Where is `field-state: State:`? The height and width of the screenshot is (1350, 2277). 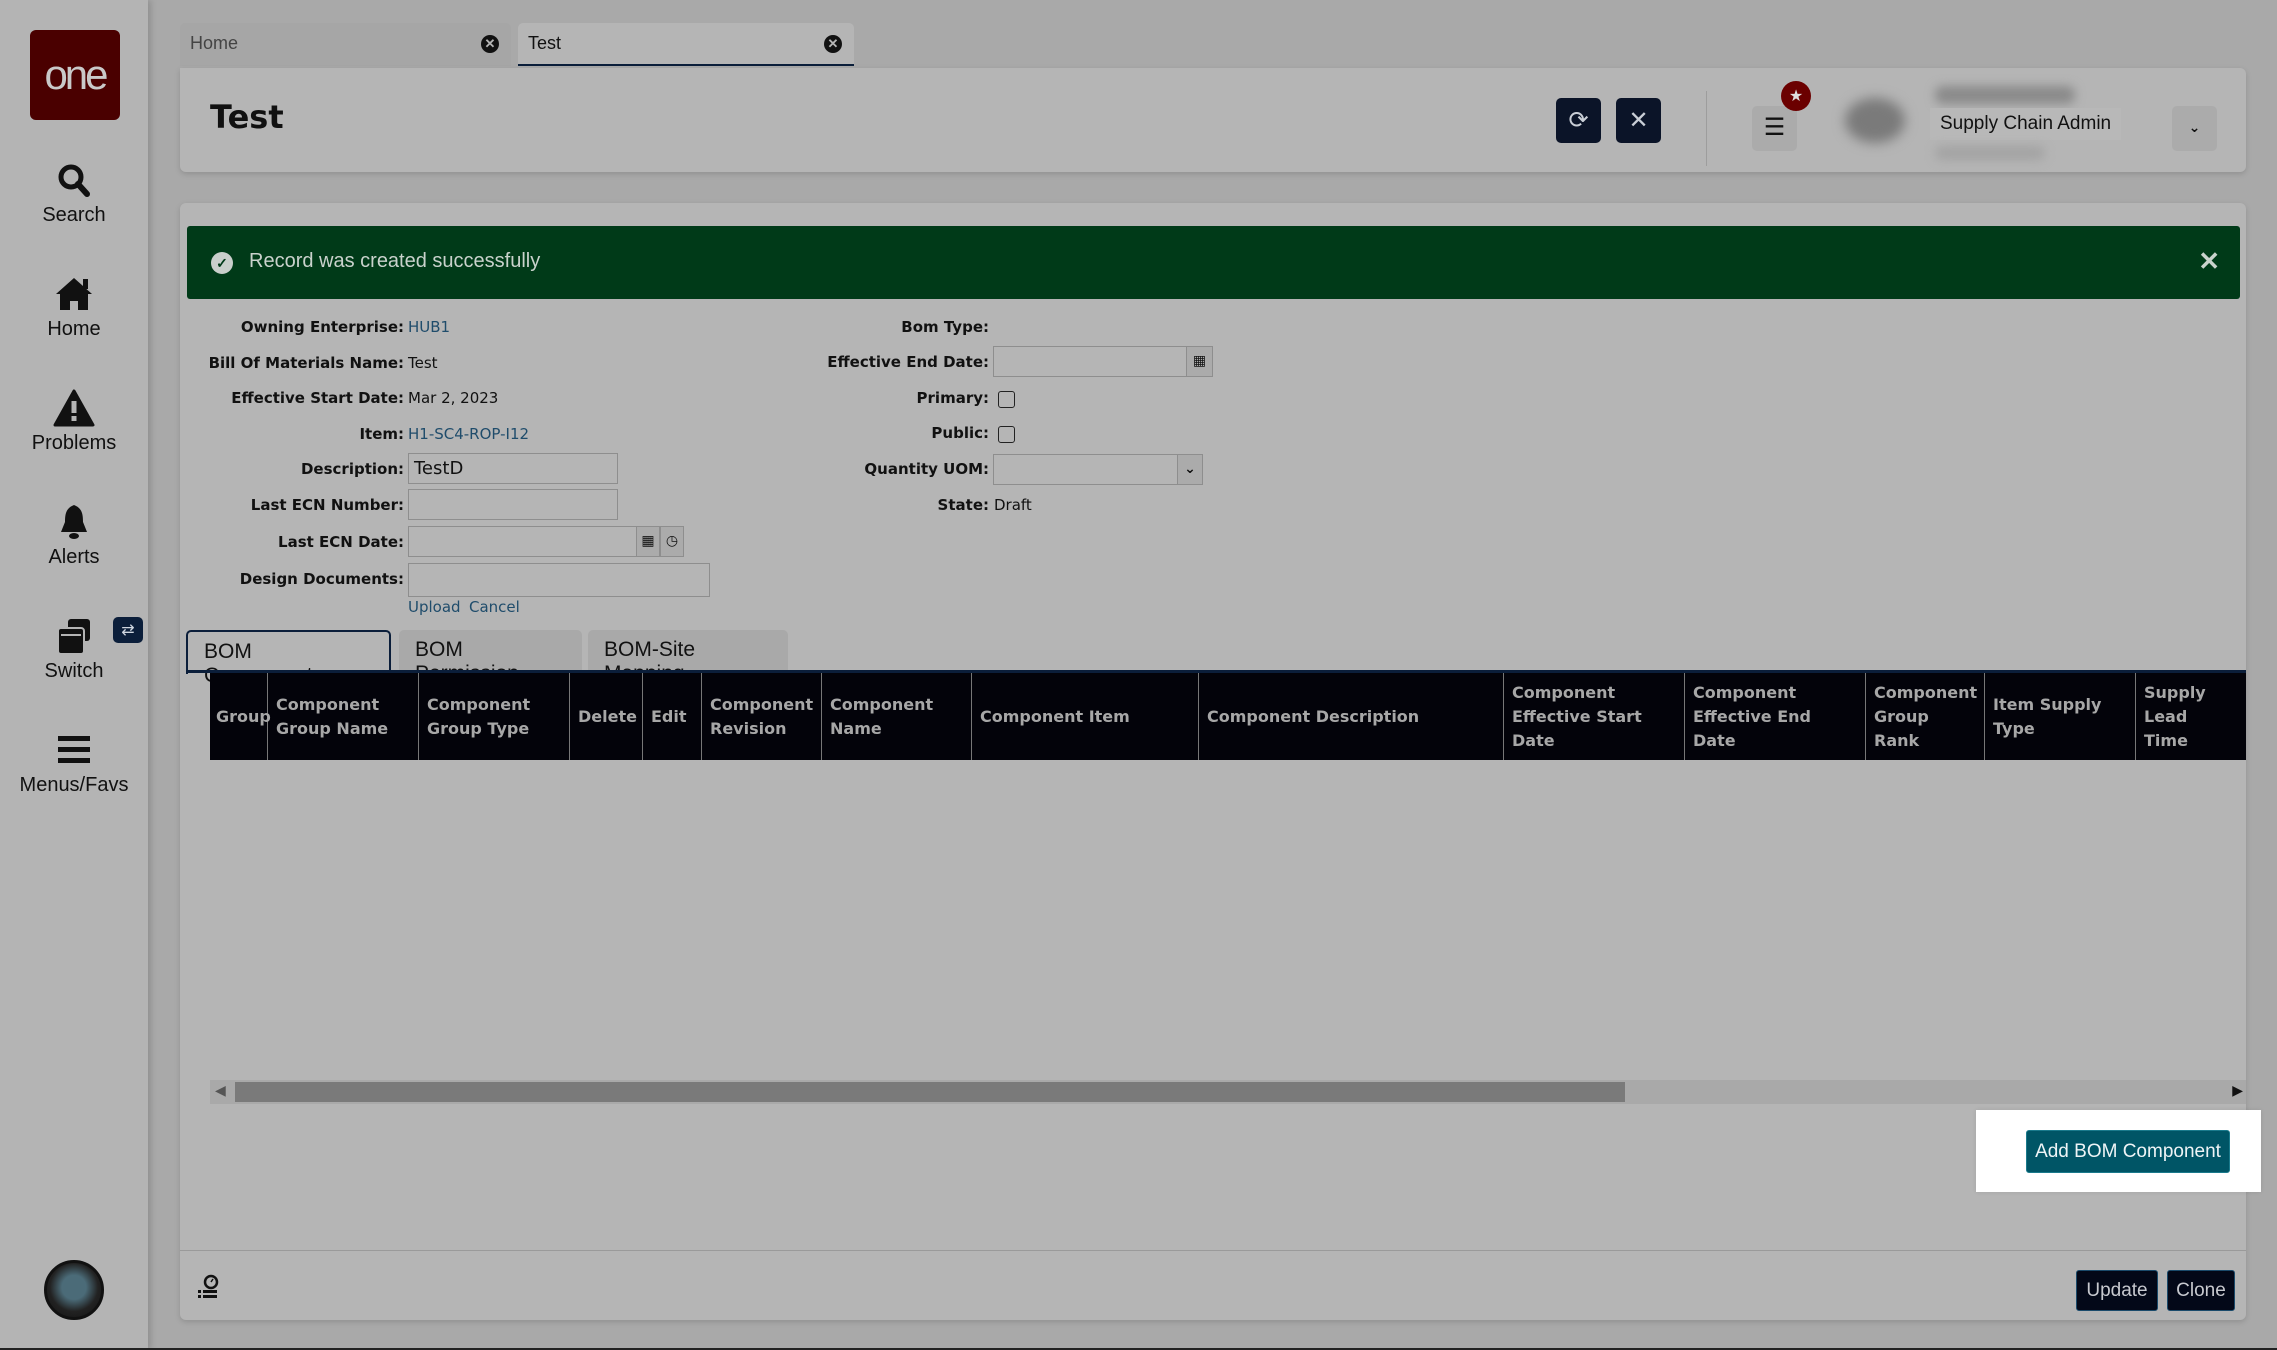 field-state: State: is located at coordinates (884, 505).